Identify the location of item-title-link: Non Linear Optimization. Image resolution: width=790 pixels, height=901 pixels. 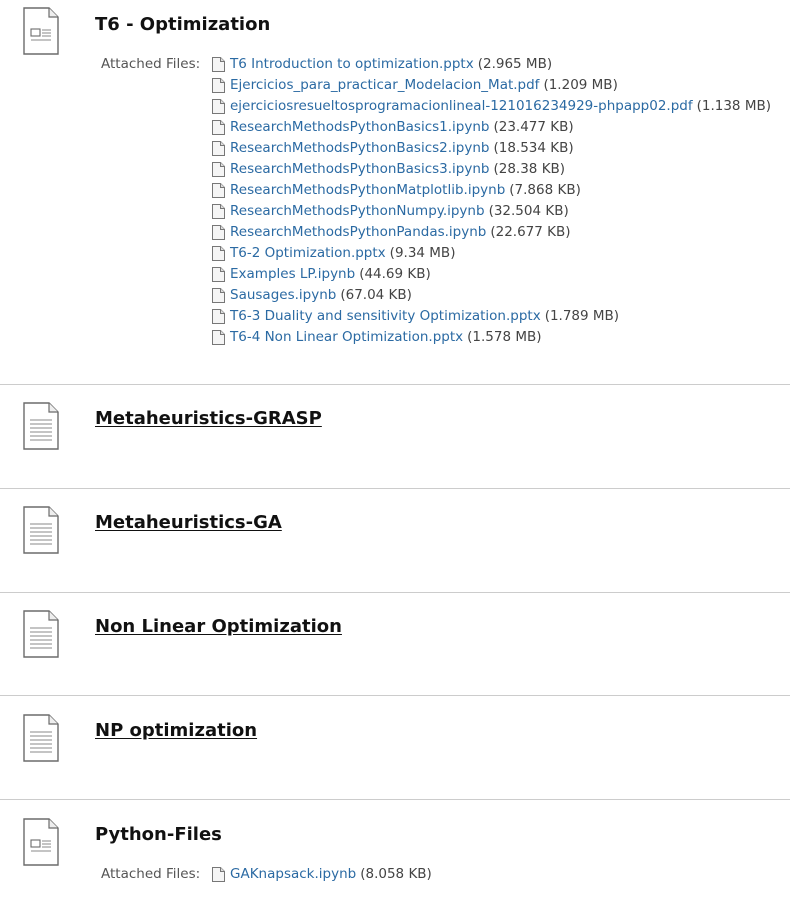
(218, 627).